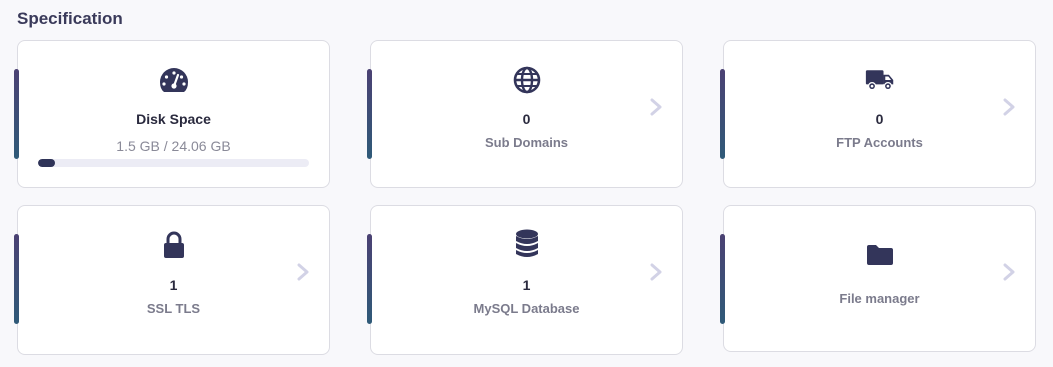 This screenshot has width=1053, height=367. I want to click on sub-domains-count: 0, so click(526, 119).